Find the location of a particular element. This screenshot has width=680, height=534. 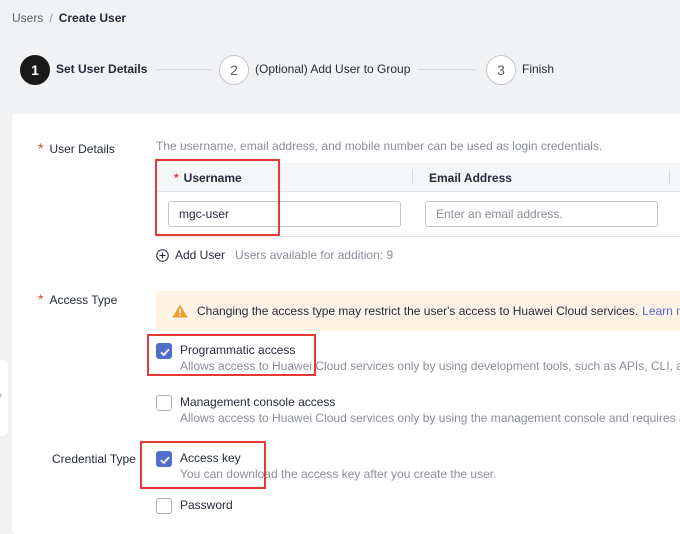

email-input is located at coordinates (541, 214).